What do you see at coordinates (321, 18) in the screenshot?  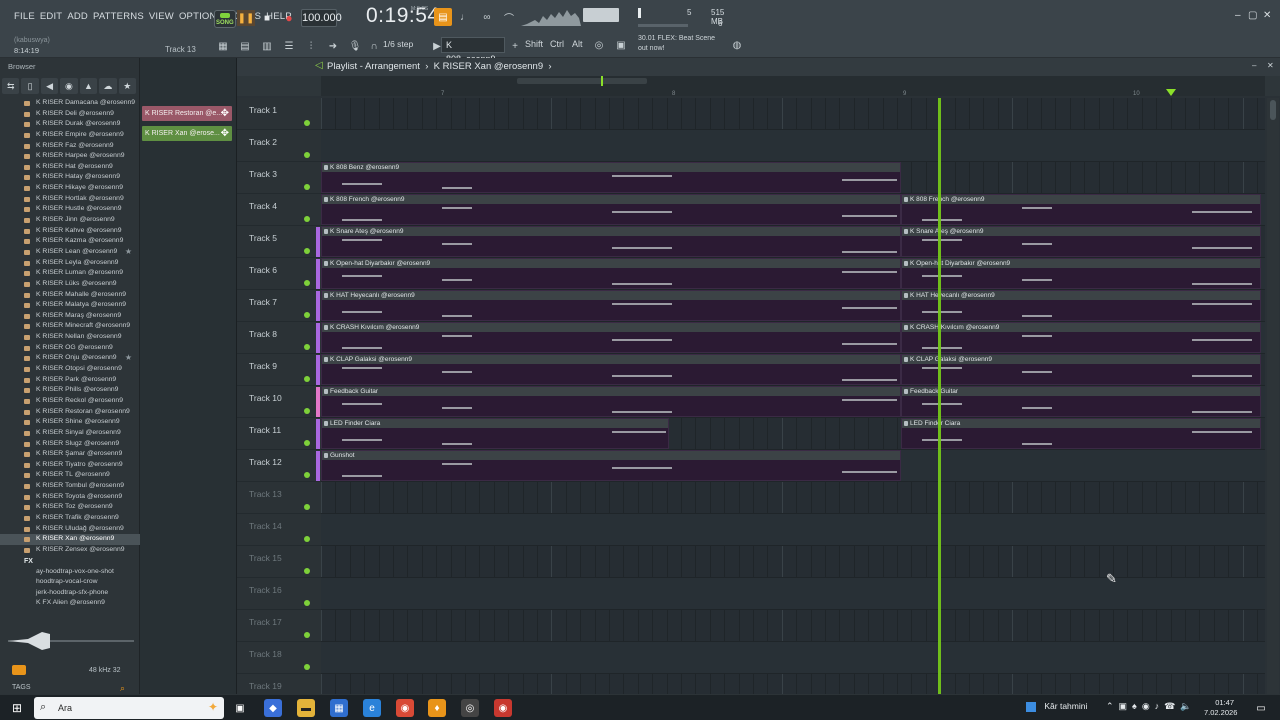 I see `tempo-display: 100.000` at bounding box center [321, 18].